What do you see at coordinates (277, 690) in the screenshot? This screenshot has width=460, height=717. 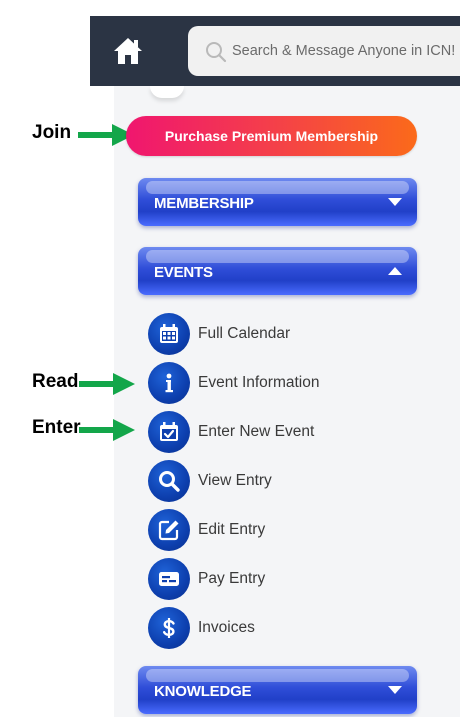 I see `section-knowledge: KNOWLEDGE` at bounding box center [277, 690].